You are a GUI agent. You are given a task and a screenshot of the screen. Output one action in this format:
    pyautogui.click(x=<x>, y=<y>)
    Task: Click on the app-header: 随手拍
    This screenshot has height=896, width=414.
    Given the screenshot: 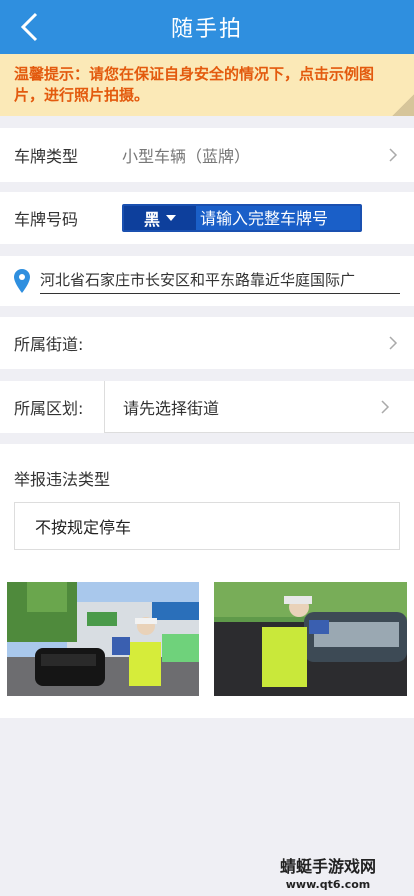 What is the action you would take?
    pyautogui.click(x=207, y=27)
    